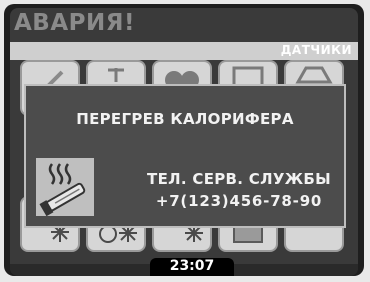 The image size is (370, 282). I want to click on service-contact-label: ТЕЛ. СЕРВ. СЛУЖБЫ, so click(239, 179).